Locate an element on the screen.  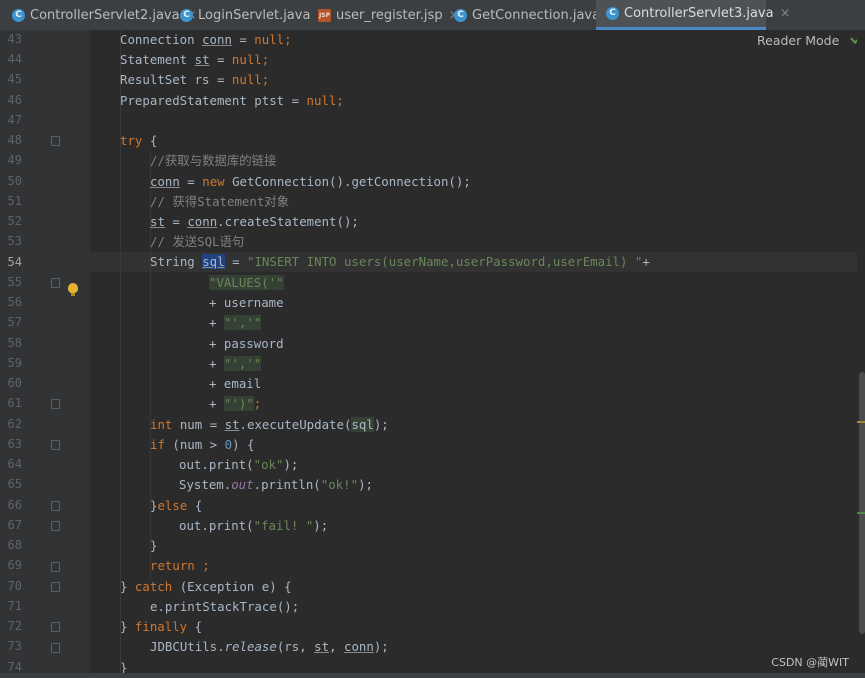
line-number: 49 is located at coordinates (14, 160).